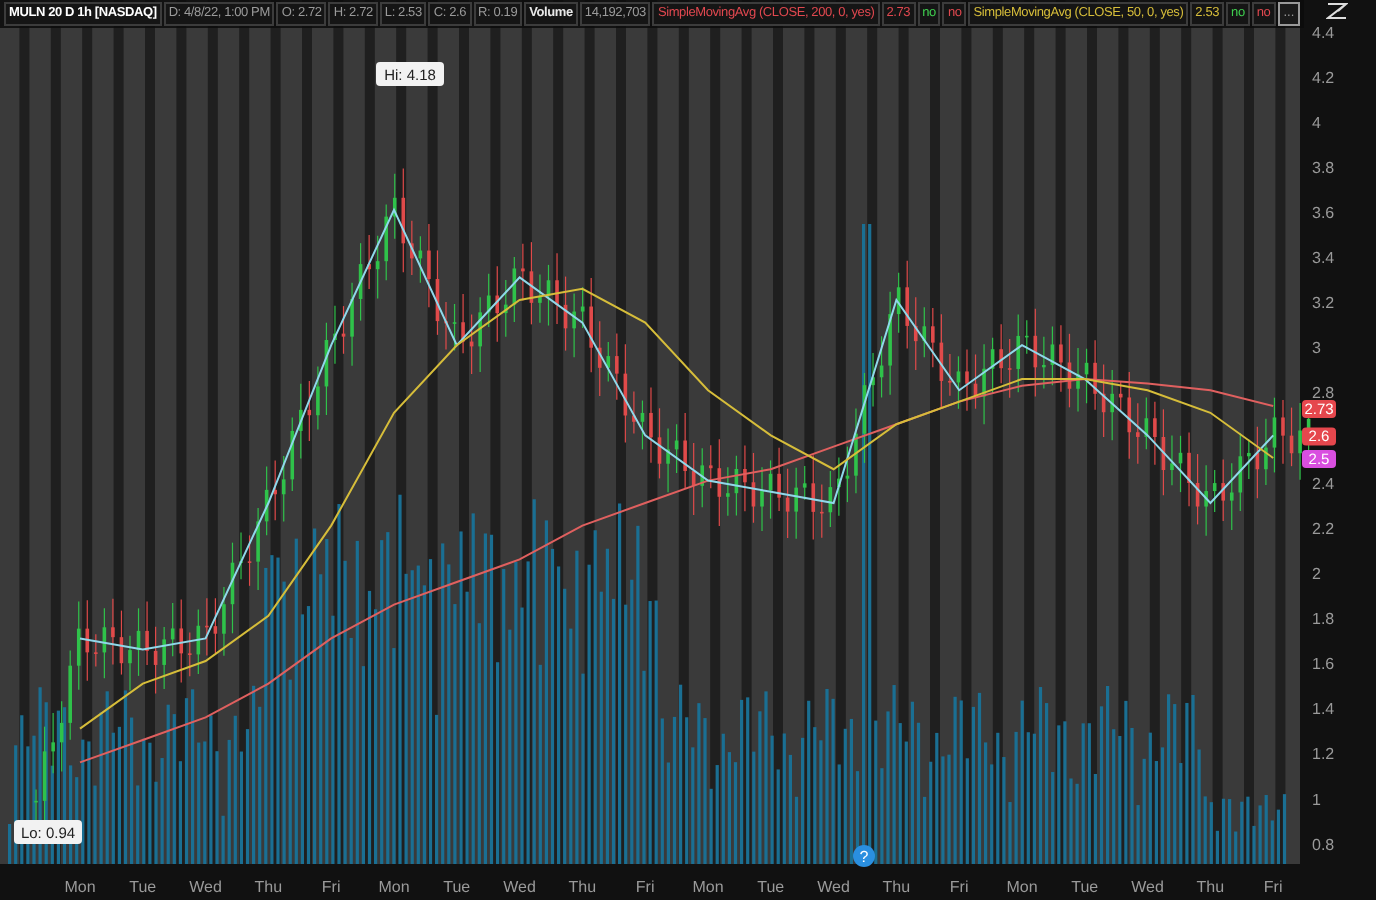 The height and width of the screenshot is (900, 1376). What do you see at coordinates (1323, 483) in the screenshot?
I see `y-tick-label: 2.4` at bounding box center [1323, 483].